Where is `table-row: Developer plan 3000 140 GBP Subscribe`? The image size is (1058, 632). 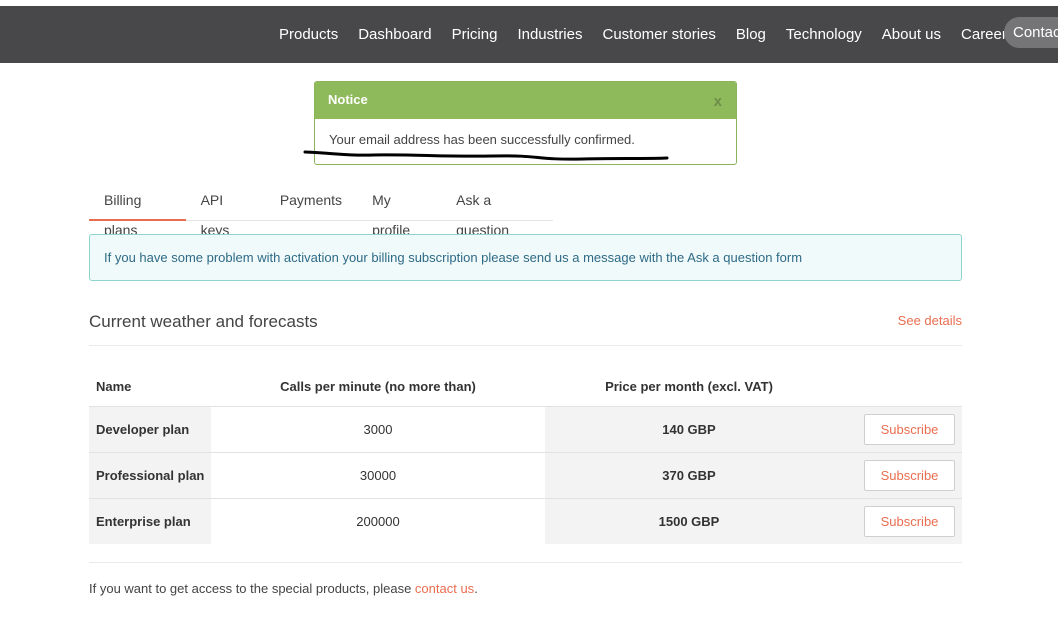
table-row: Developer plan 3000 140 GBP Subscribe is located at coordinates (525, 428).